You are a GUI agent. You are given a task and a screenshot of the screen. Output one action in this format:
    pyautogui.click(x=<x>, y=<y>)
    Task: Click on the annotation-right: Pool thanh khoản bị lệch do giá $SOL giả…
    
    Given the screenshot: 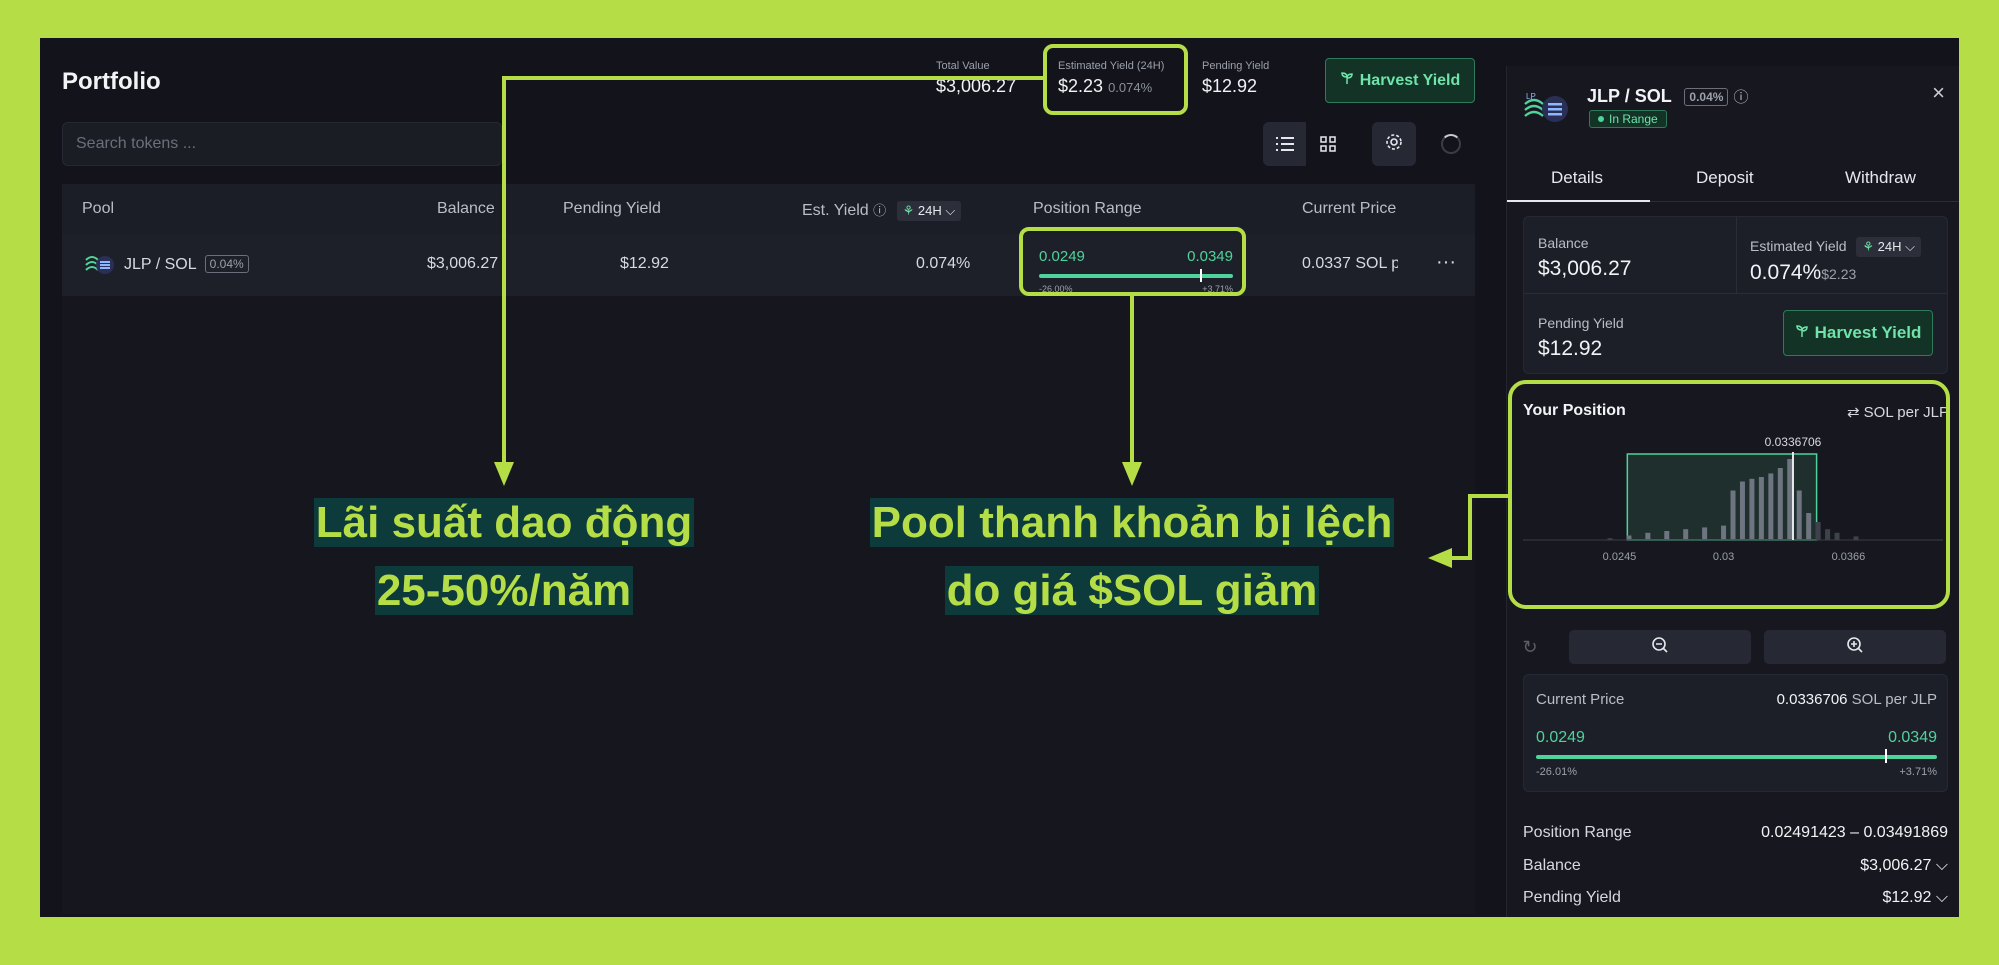 What is the action you would take?
    pyautogui.click(x=1132, y=556)
    